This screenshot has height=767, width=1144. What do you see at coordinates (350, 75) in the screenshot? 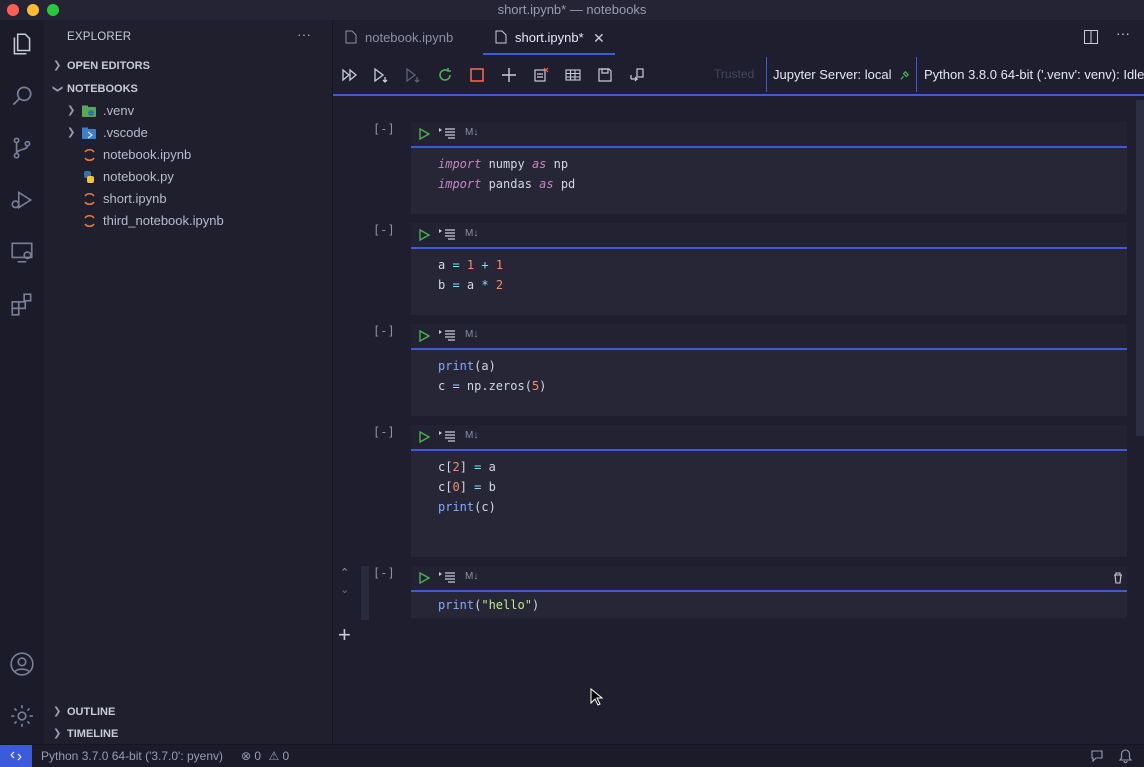
I see `run-all-cells-icon` at bounding box center [350, 75].